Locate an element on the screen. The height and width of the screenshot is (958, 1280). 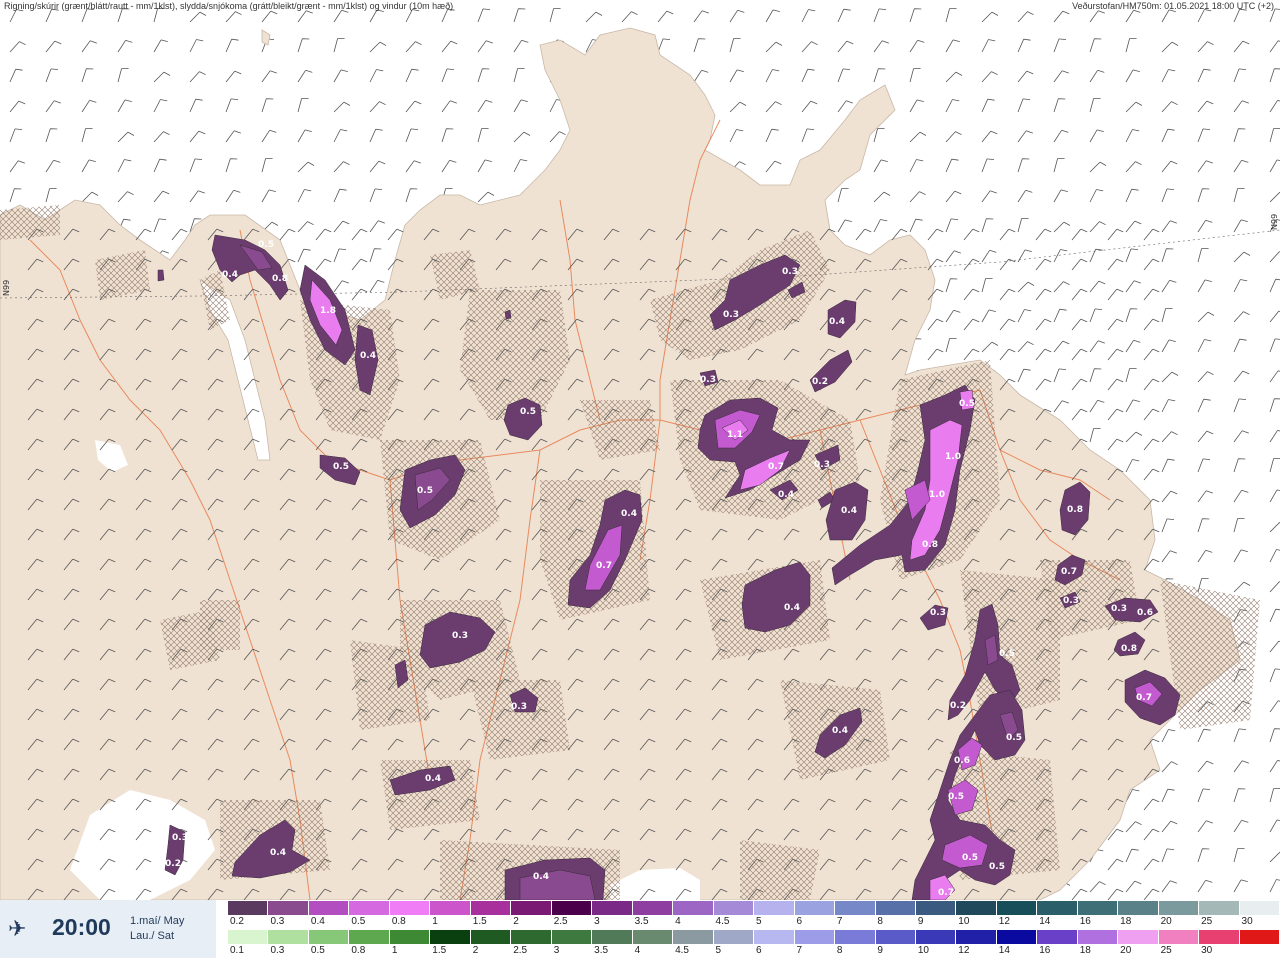
precip-value-label: 0.6 is located at coordinates (1145, 613).